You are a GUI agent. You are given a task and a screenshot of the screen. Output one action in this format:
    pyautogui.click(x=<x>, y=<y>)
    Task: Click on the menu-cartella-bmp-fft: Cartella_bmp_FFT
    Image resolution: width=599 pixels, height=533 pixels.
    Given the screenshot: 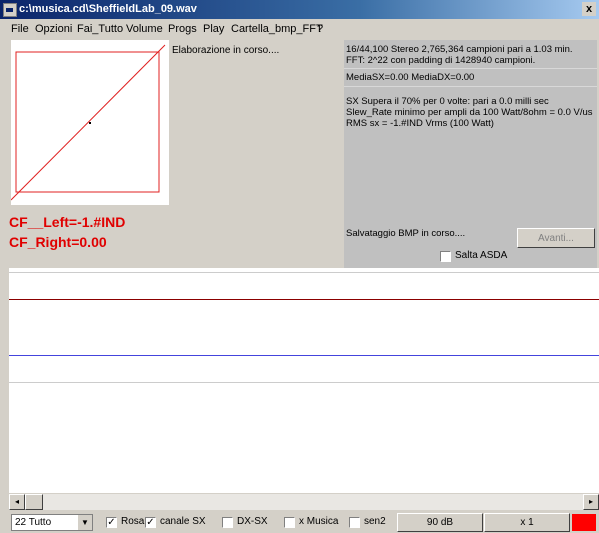 What is the action you would take?
    pyautogui.click(x=277, y=29)
    